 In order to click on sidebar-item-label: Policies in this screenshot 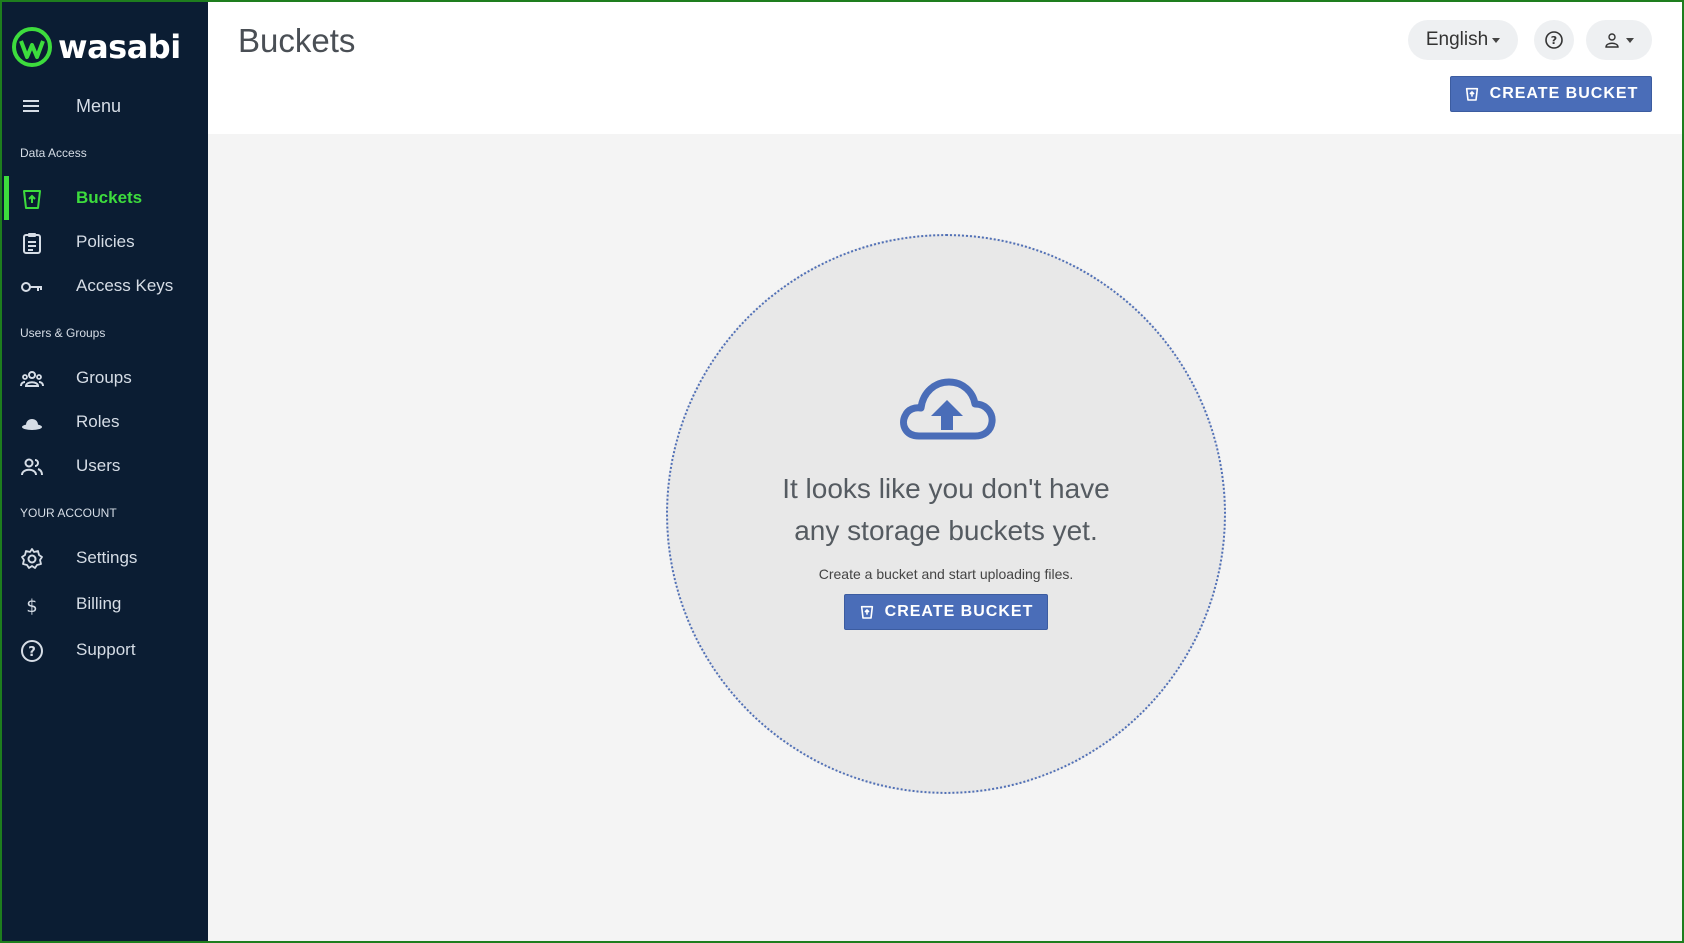, I will do `click(105, 241)`.